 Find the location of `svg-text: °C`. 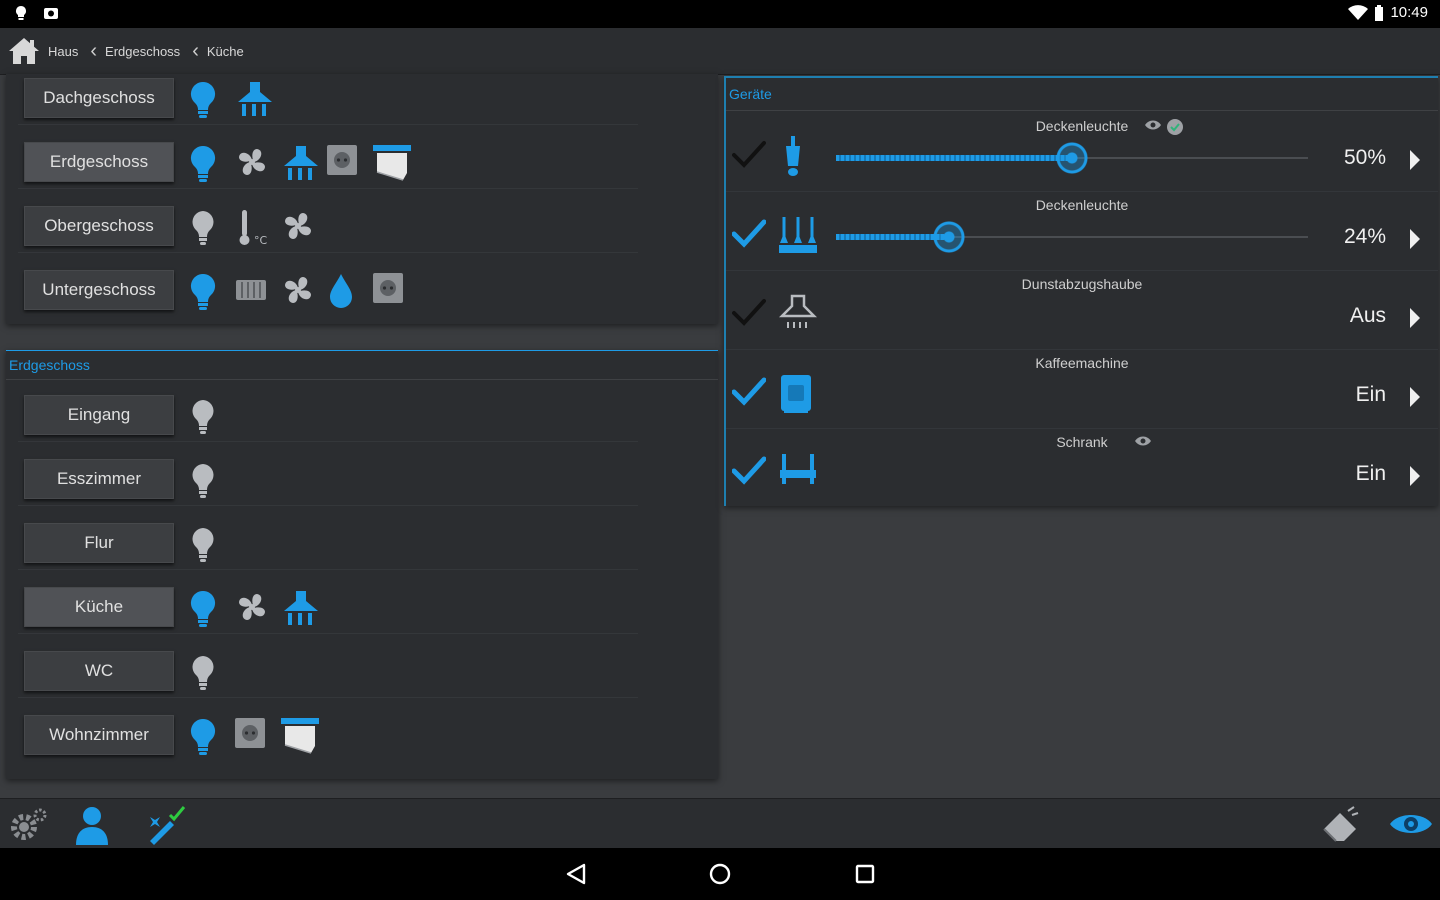

svg-text: °C is located at coordinates (261, 240).